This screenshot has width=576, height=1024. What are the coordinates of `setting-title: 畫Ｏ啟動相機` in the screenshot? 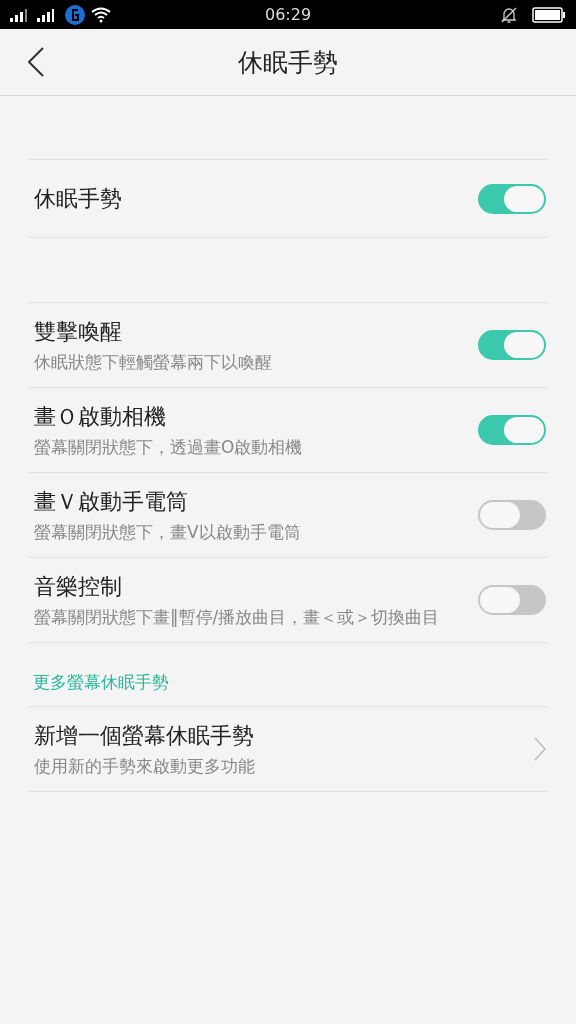 It's located at (100, 417).